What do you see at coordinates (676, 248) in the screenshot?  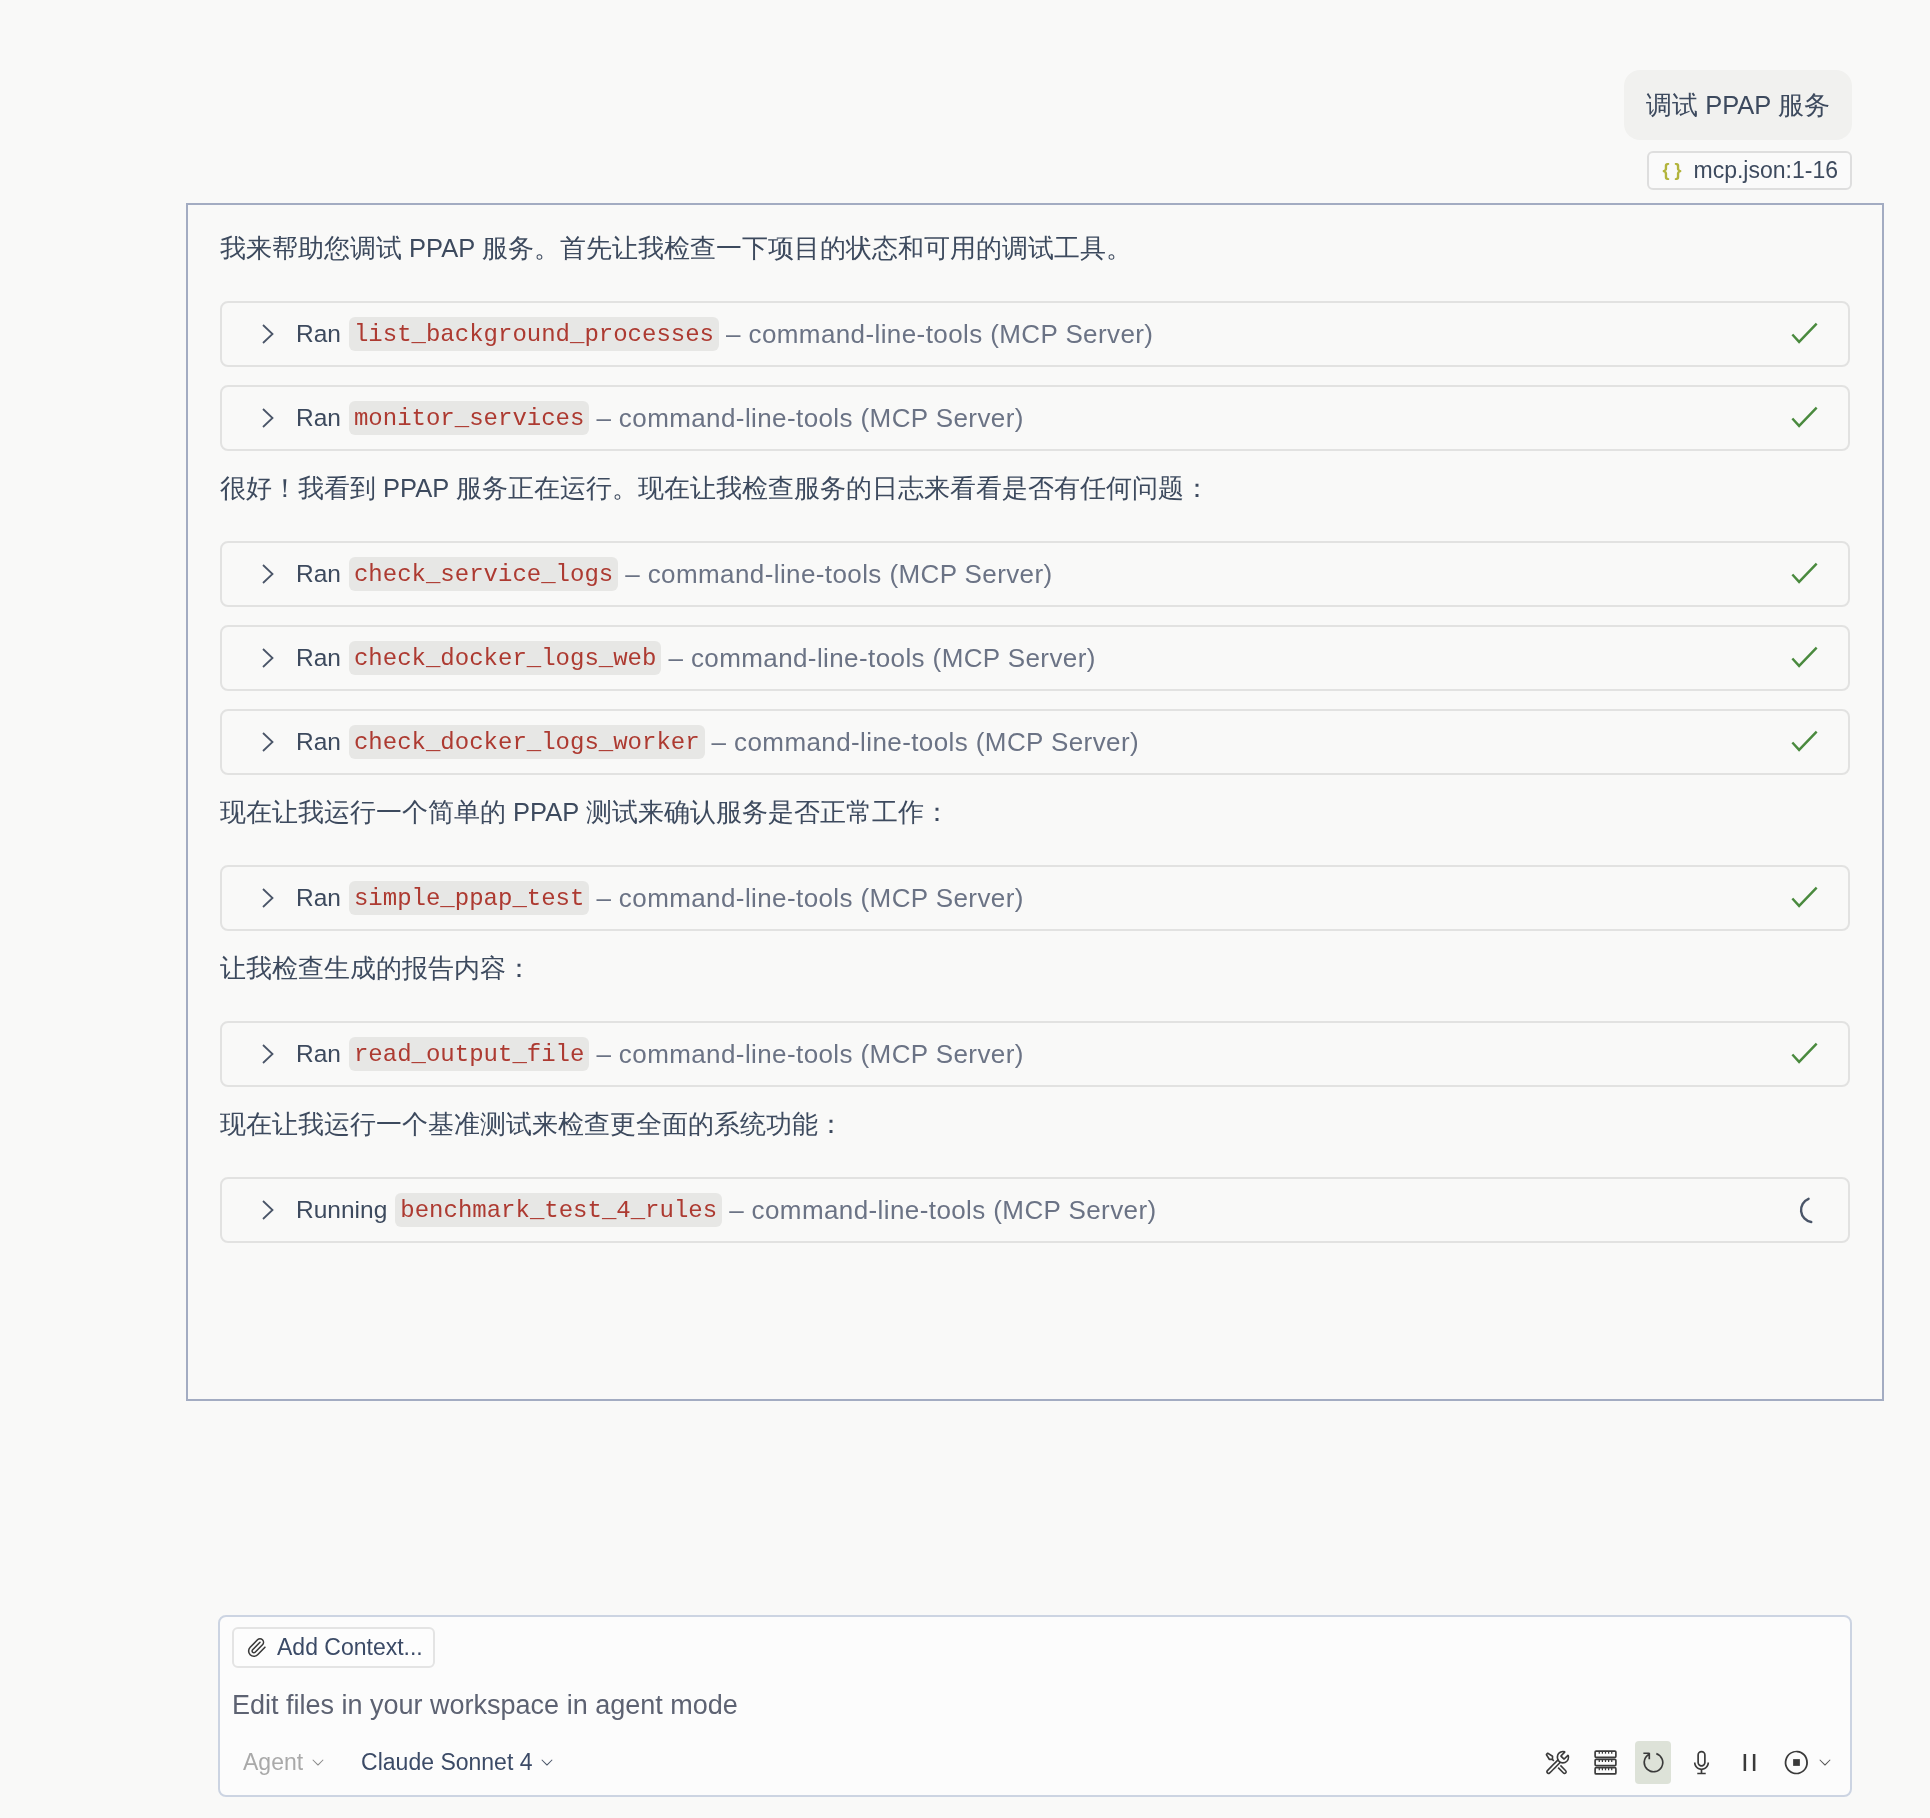 I see `assistant-message-text: 我来帮助您调试 PPAP 服务。首先让我检查一下项目的状态和可用的调试工具。` at bounding box center [676, 248].